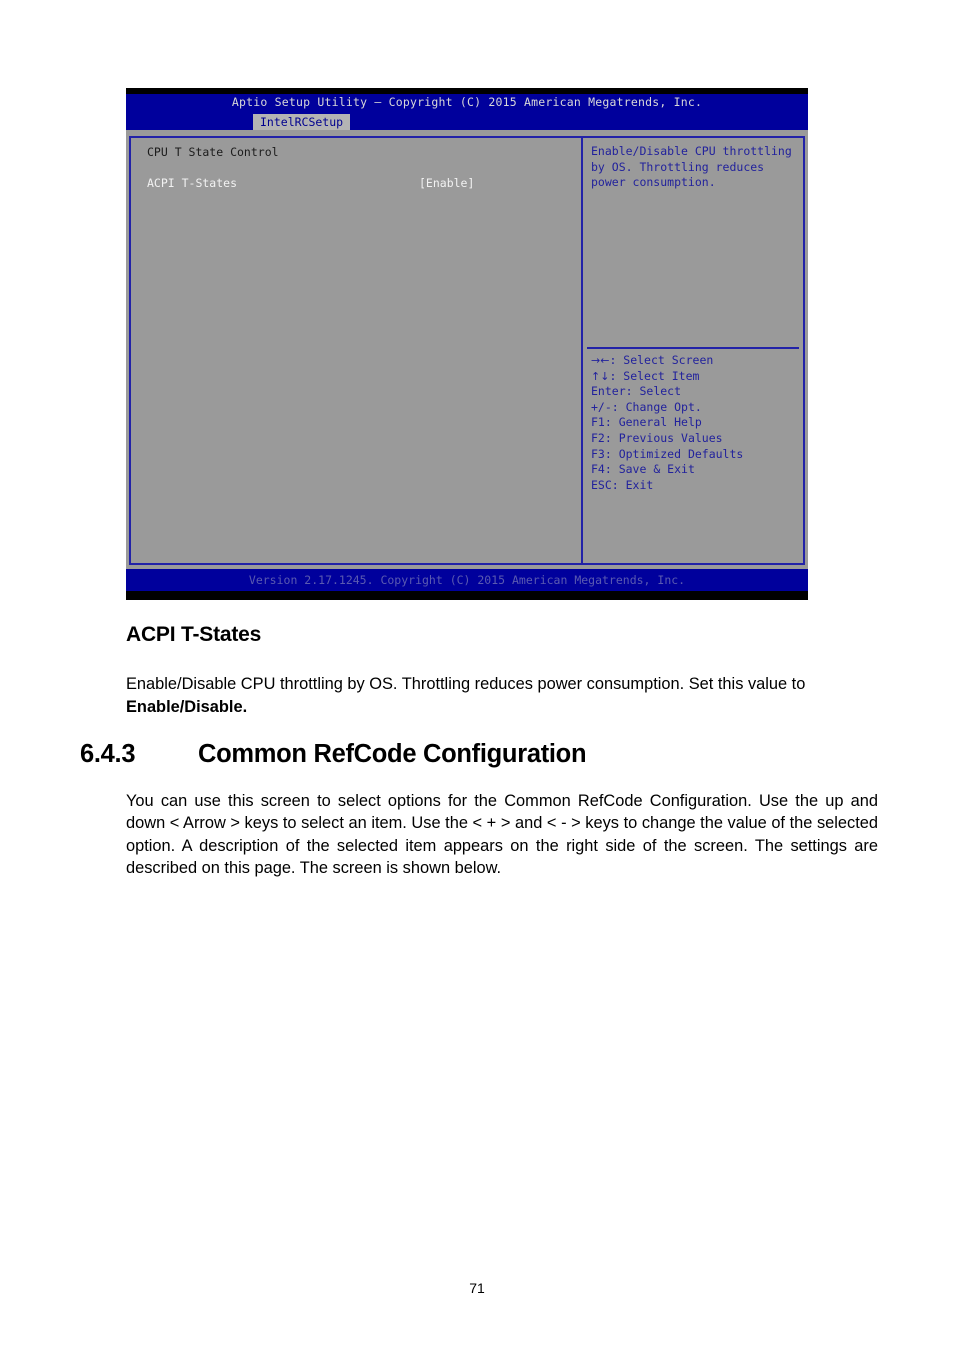 This screenshot has width=954, height=1350. What do you see at coordinates (598, 437) in the screenshot?
I see `legend-key-f2: F2` at bounding box center [598, 437].